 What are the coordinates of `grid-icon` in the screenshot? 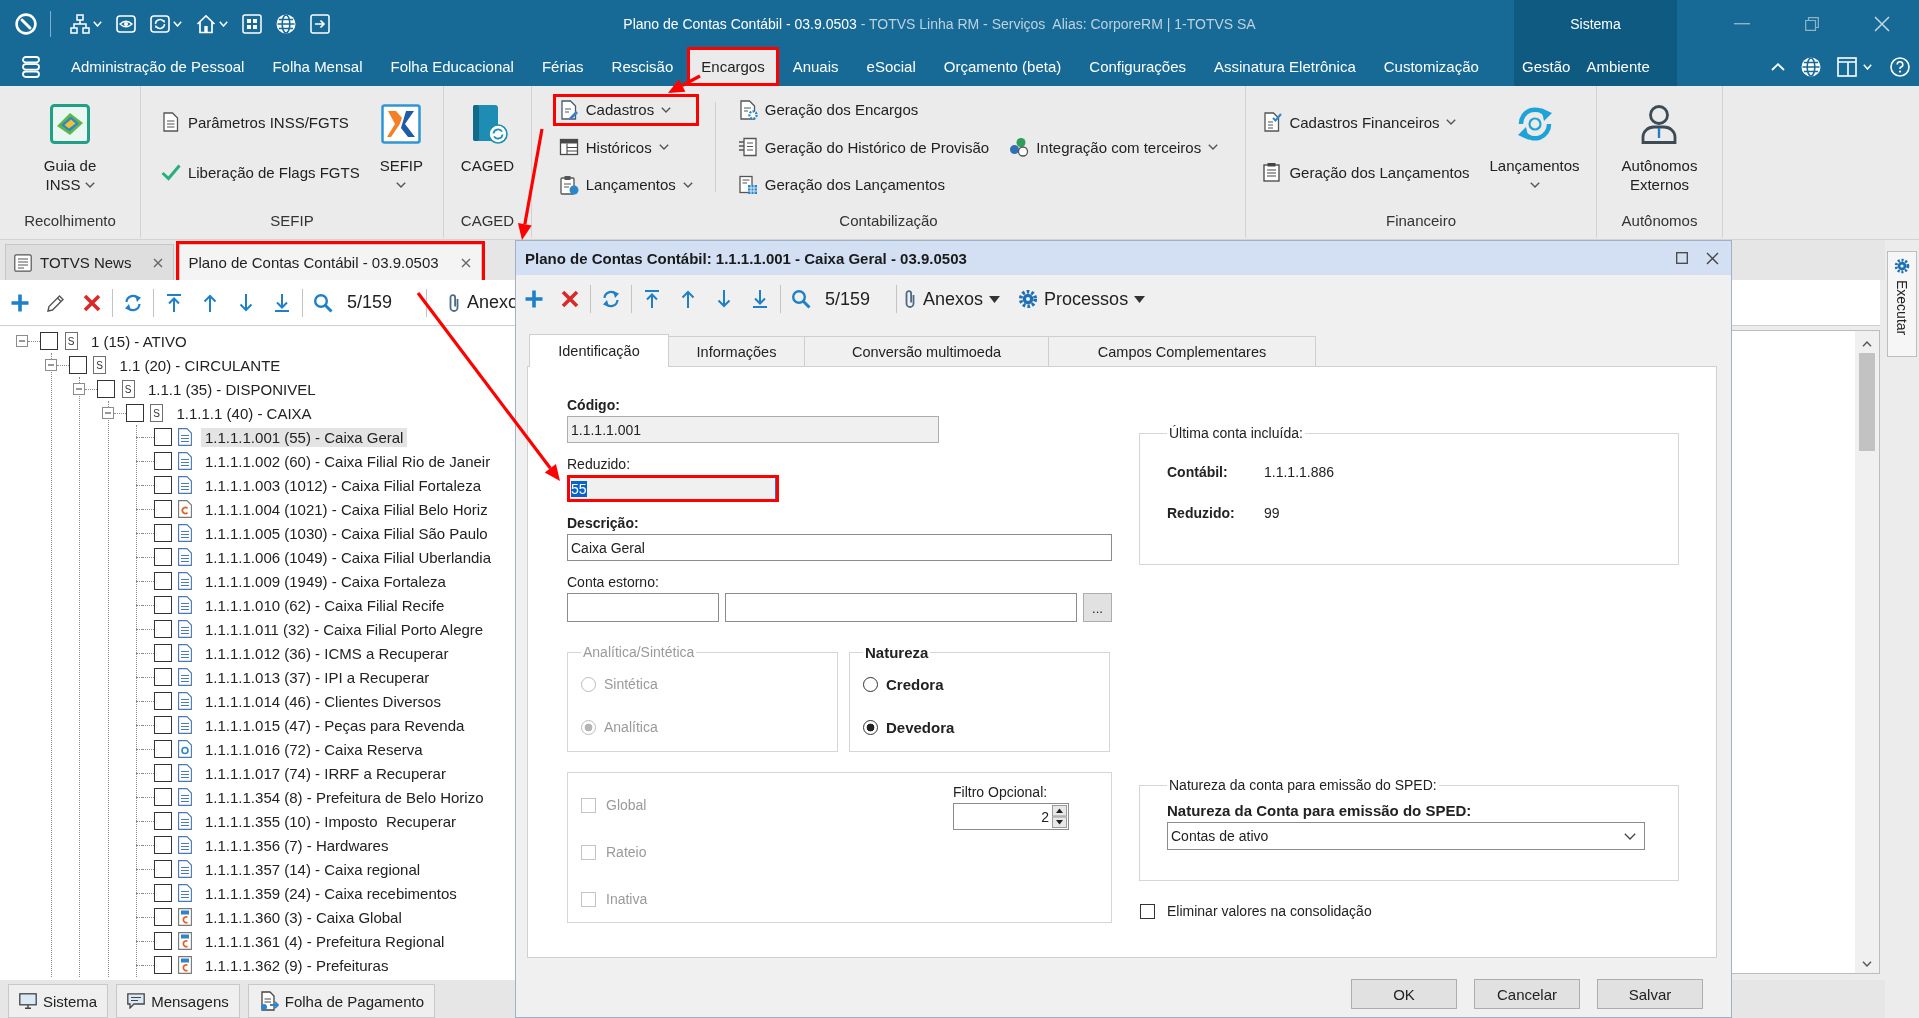 It's located at (252, 23).